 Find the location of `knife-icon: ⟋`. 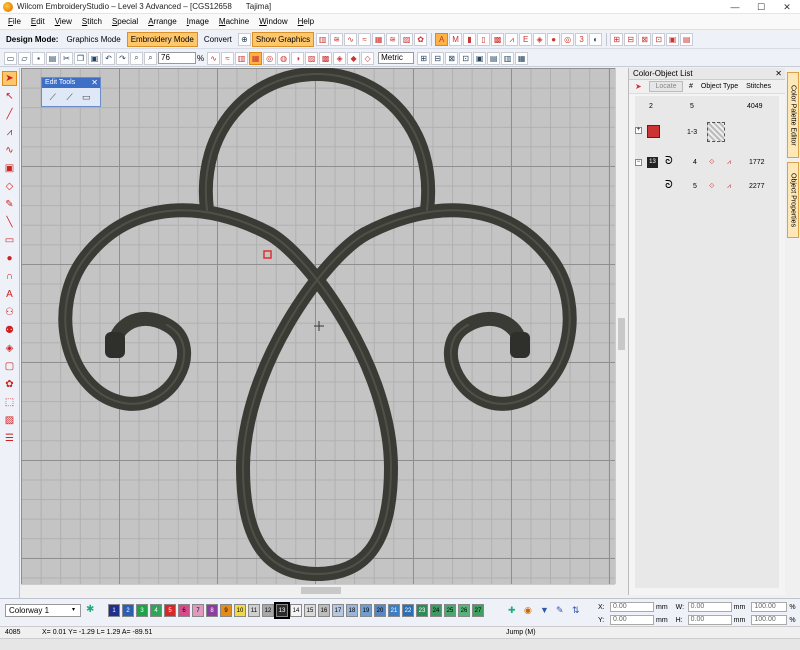

knife-icon: ⟋ is located at coordinates (53, 97).